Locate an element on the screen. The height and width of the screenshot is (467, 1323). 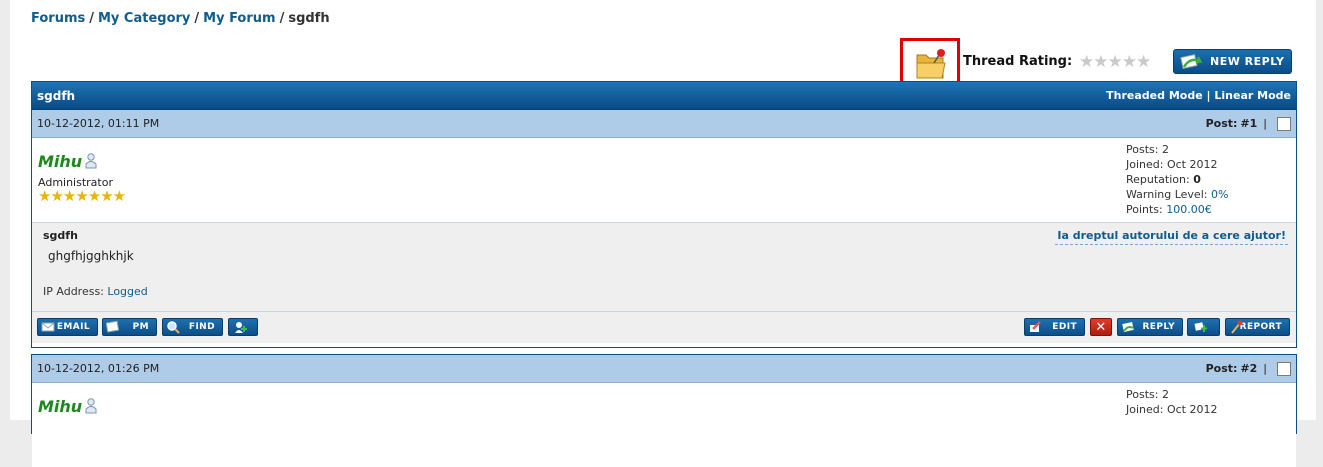
pm-label: PM is located at coordinates (140, 327).